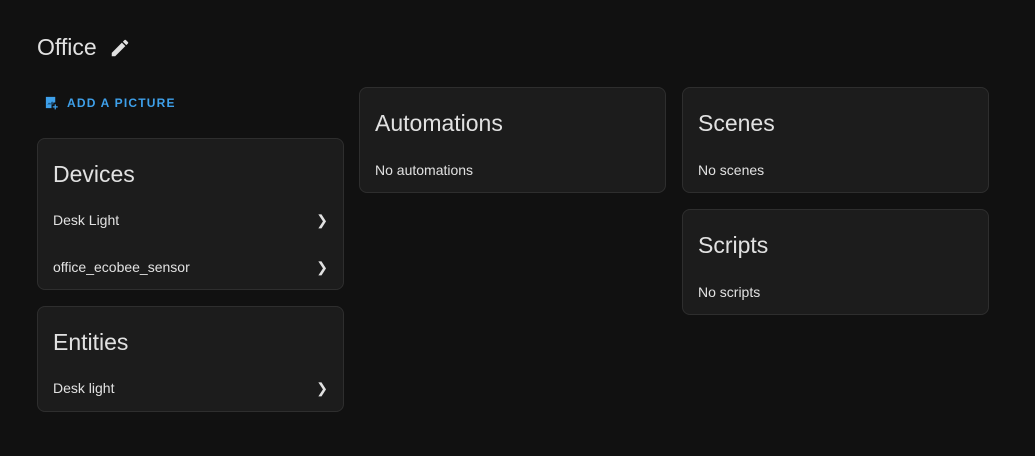 This screenshot has height=456, width=1035. Describe the element at coordinates (731, 170) in the screenshot. I see `scenes-empty: No scenes` at that location.